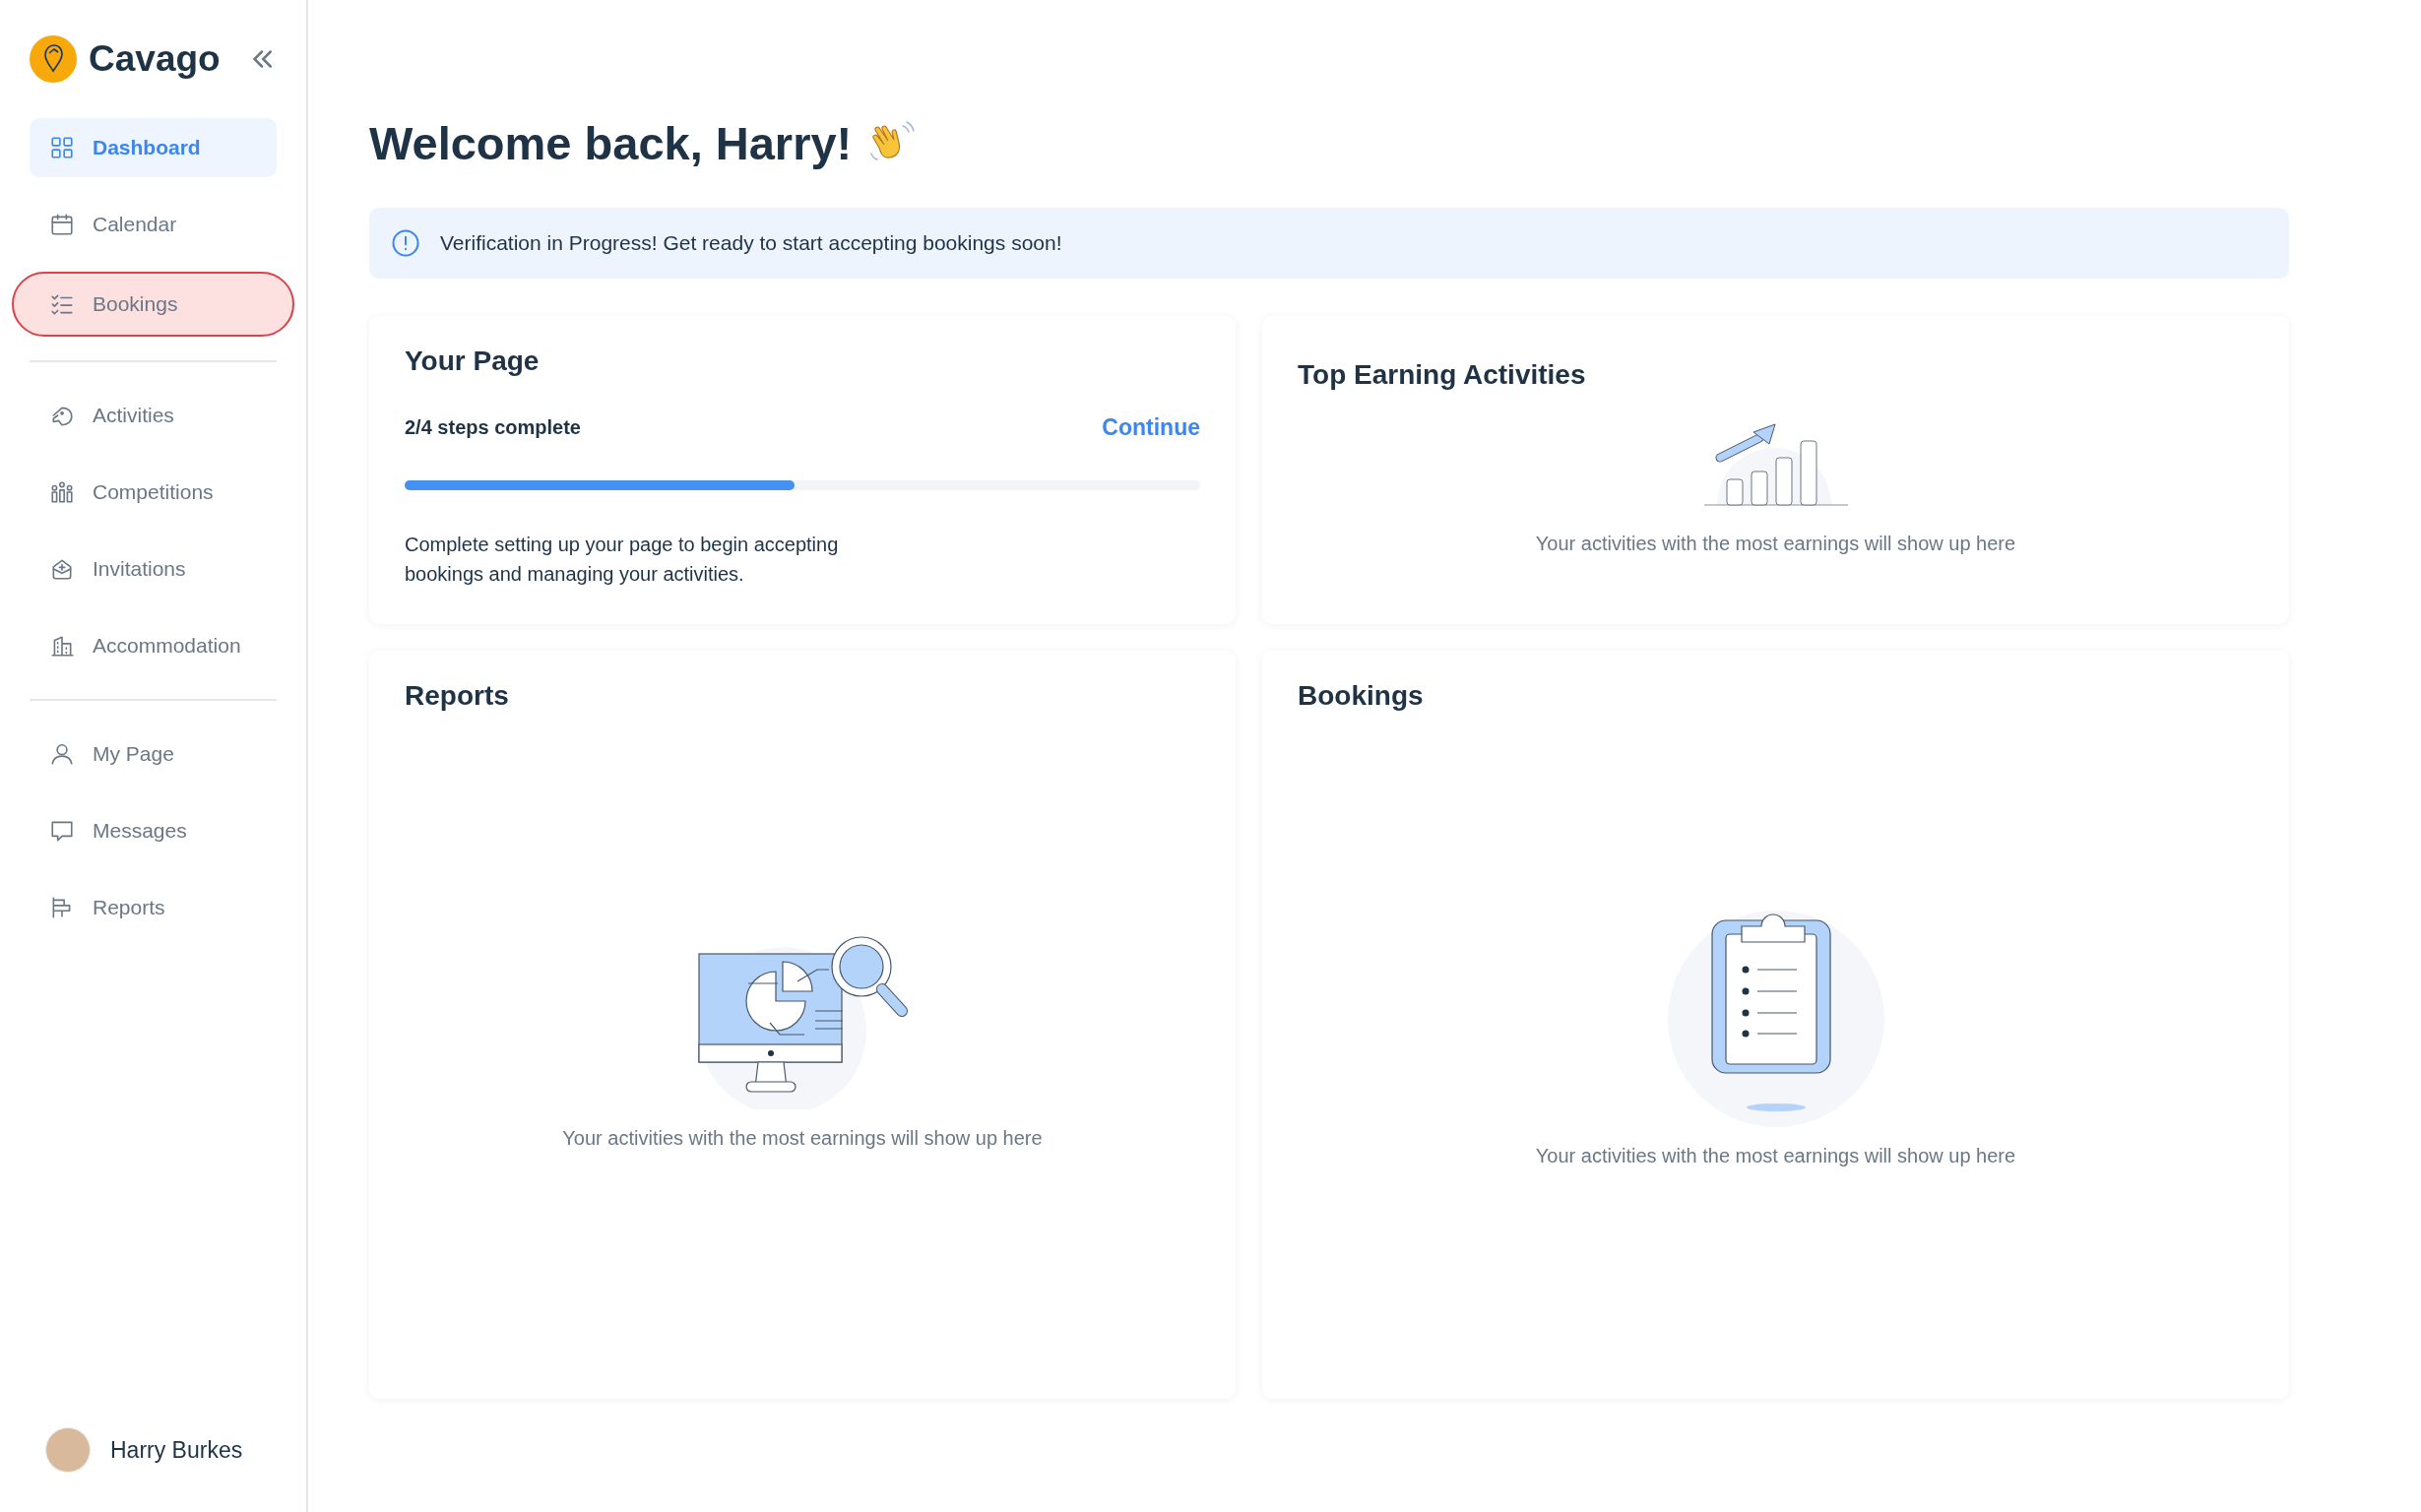 The image size is (2421, 1512). What do you see at coordinates (473, 361) in the screenshot?
I see `card-title: Your Page` at bounding box center [473, 361].